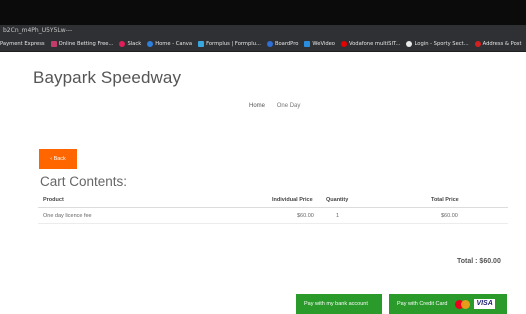 The height and width of the screenshot is (314, 526). I want to click on sporty-icon, so click(409, 44).